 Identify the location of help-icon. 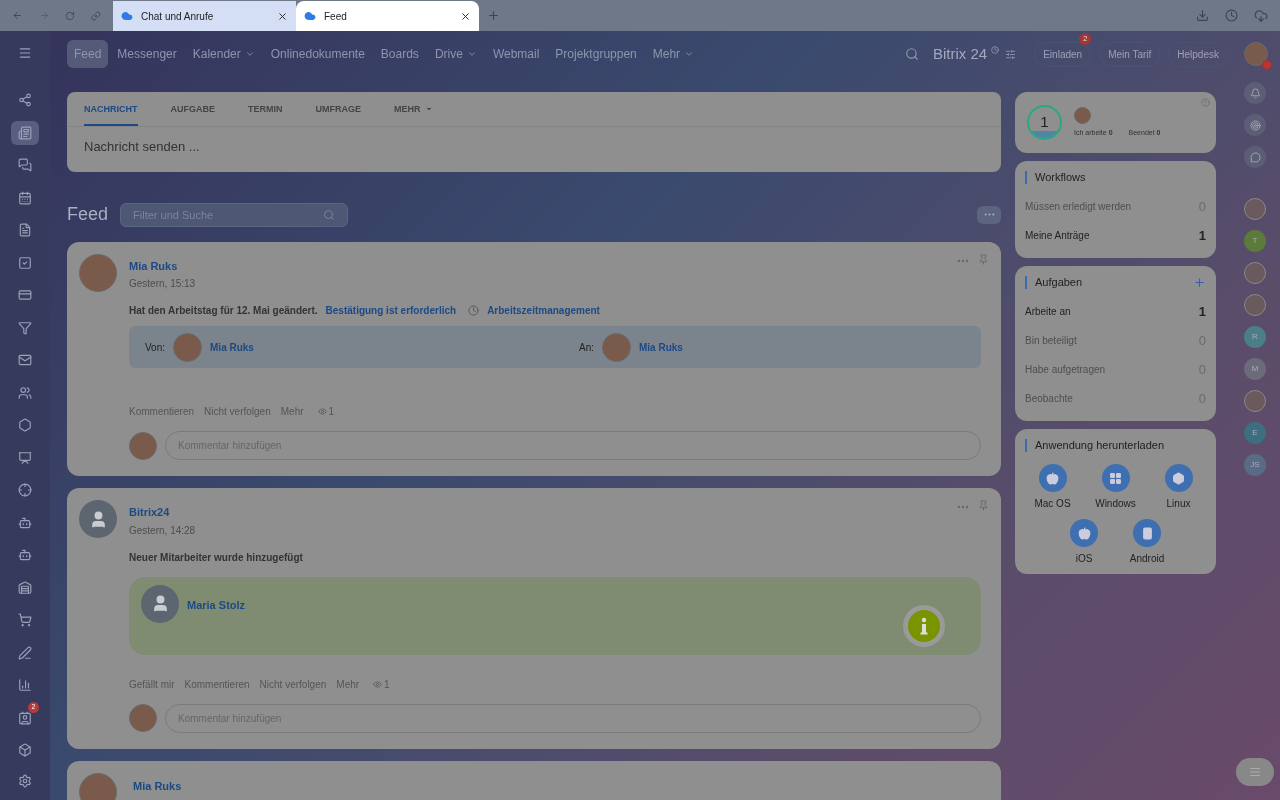
(1205, 102).